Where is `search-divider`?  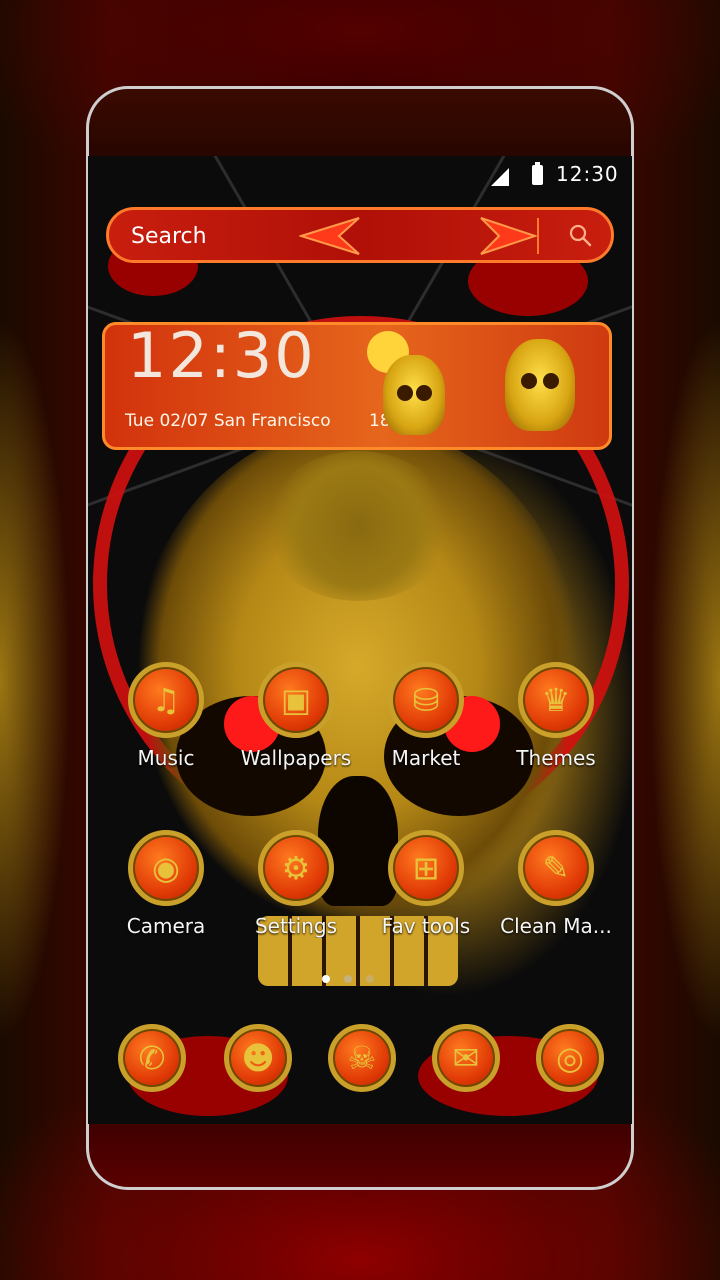 search-divider is located at coordinates (538, 236).